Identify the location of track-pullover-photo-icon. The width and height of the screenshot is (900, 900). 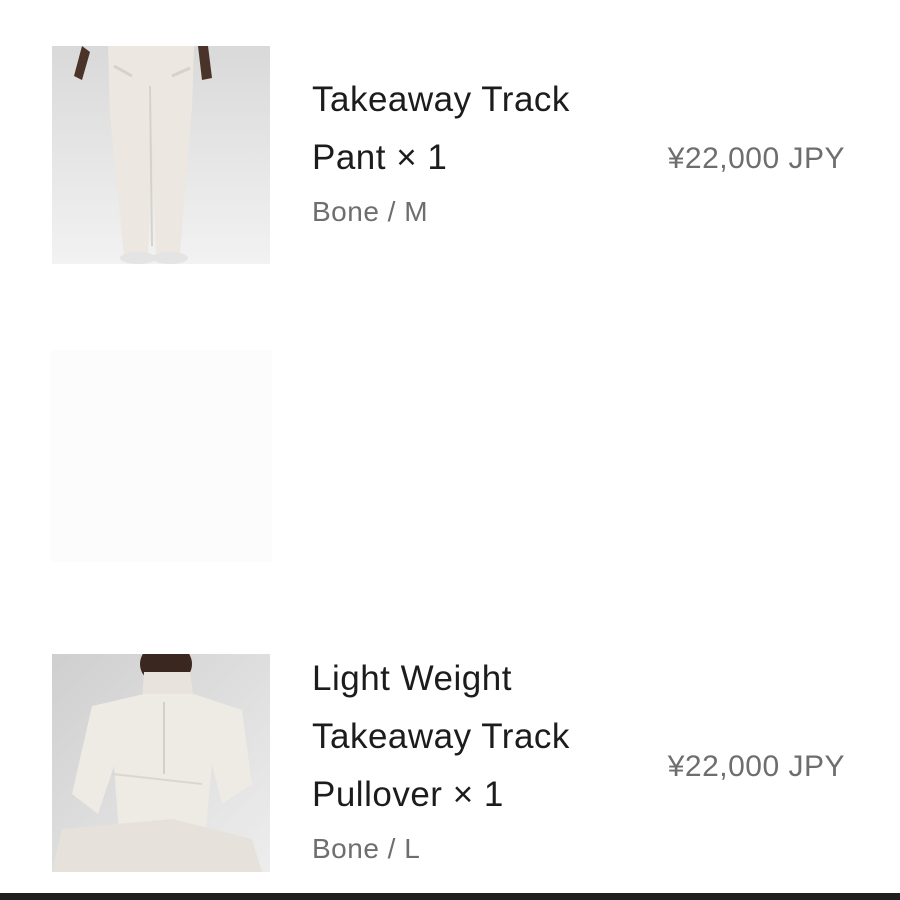
(161, 763).